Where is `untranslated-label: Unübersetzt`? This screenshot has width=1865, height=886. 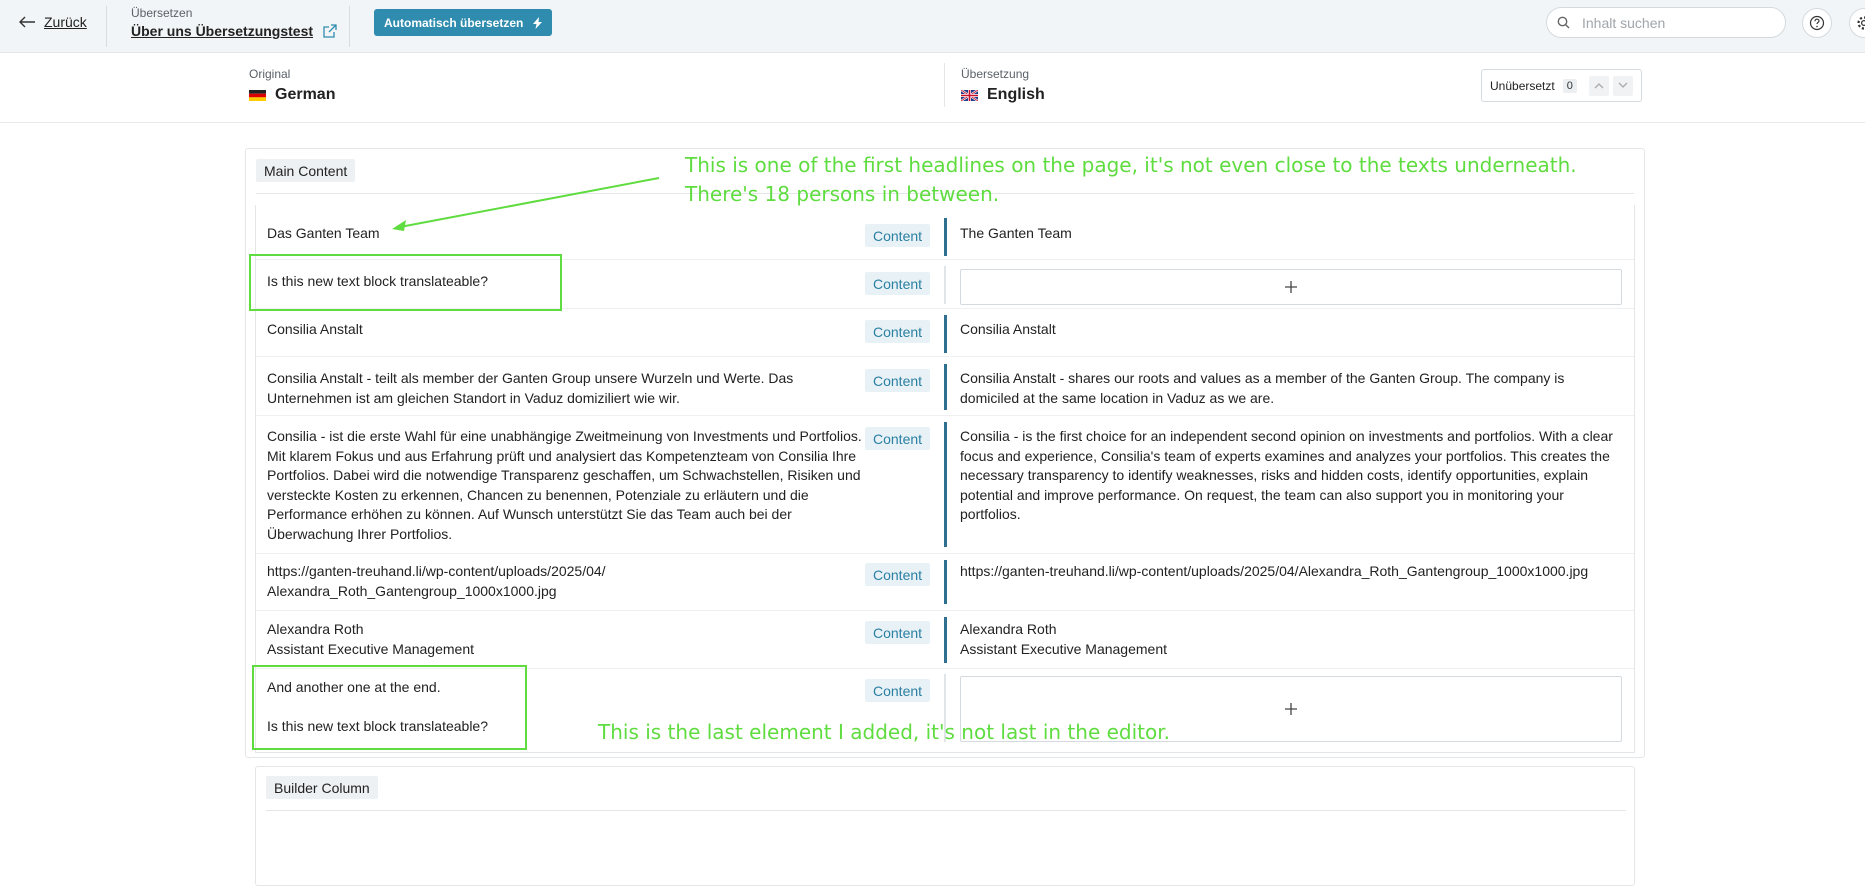 untranslated-label: Unübersetzt is located at coordinates (1522, 86).